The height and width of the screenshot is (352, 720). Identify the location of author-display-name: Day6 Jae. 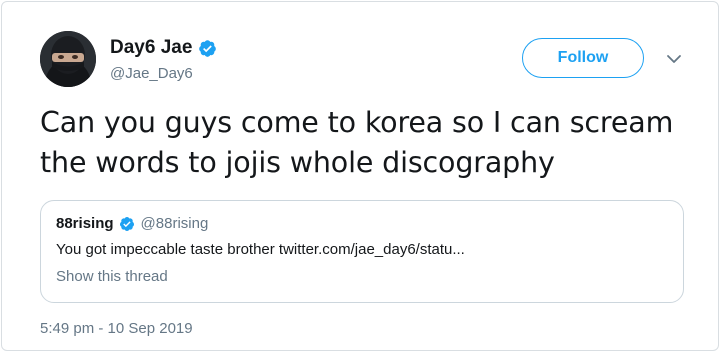
(151, 48).